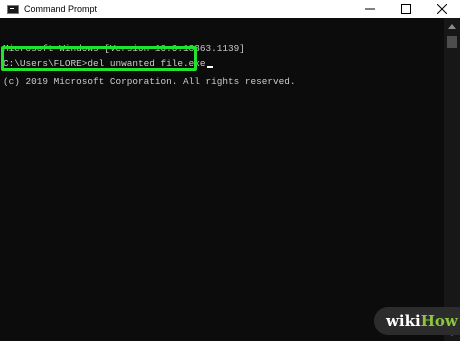 Image resolution: width=460 pixels, height=341 pixels. I want to click on text-cursor, so click(209, 67).